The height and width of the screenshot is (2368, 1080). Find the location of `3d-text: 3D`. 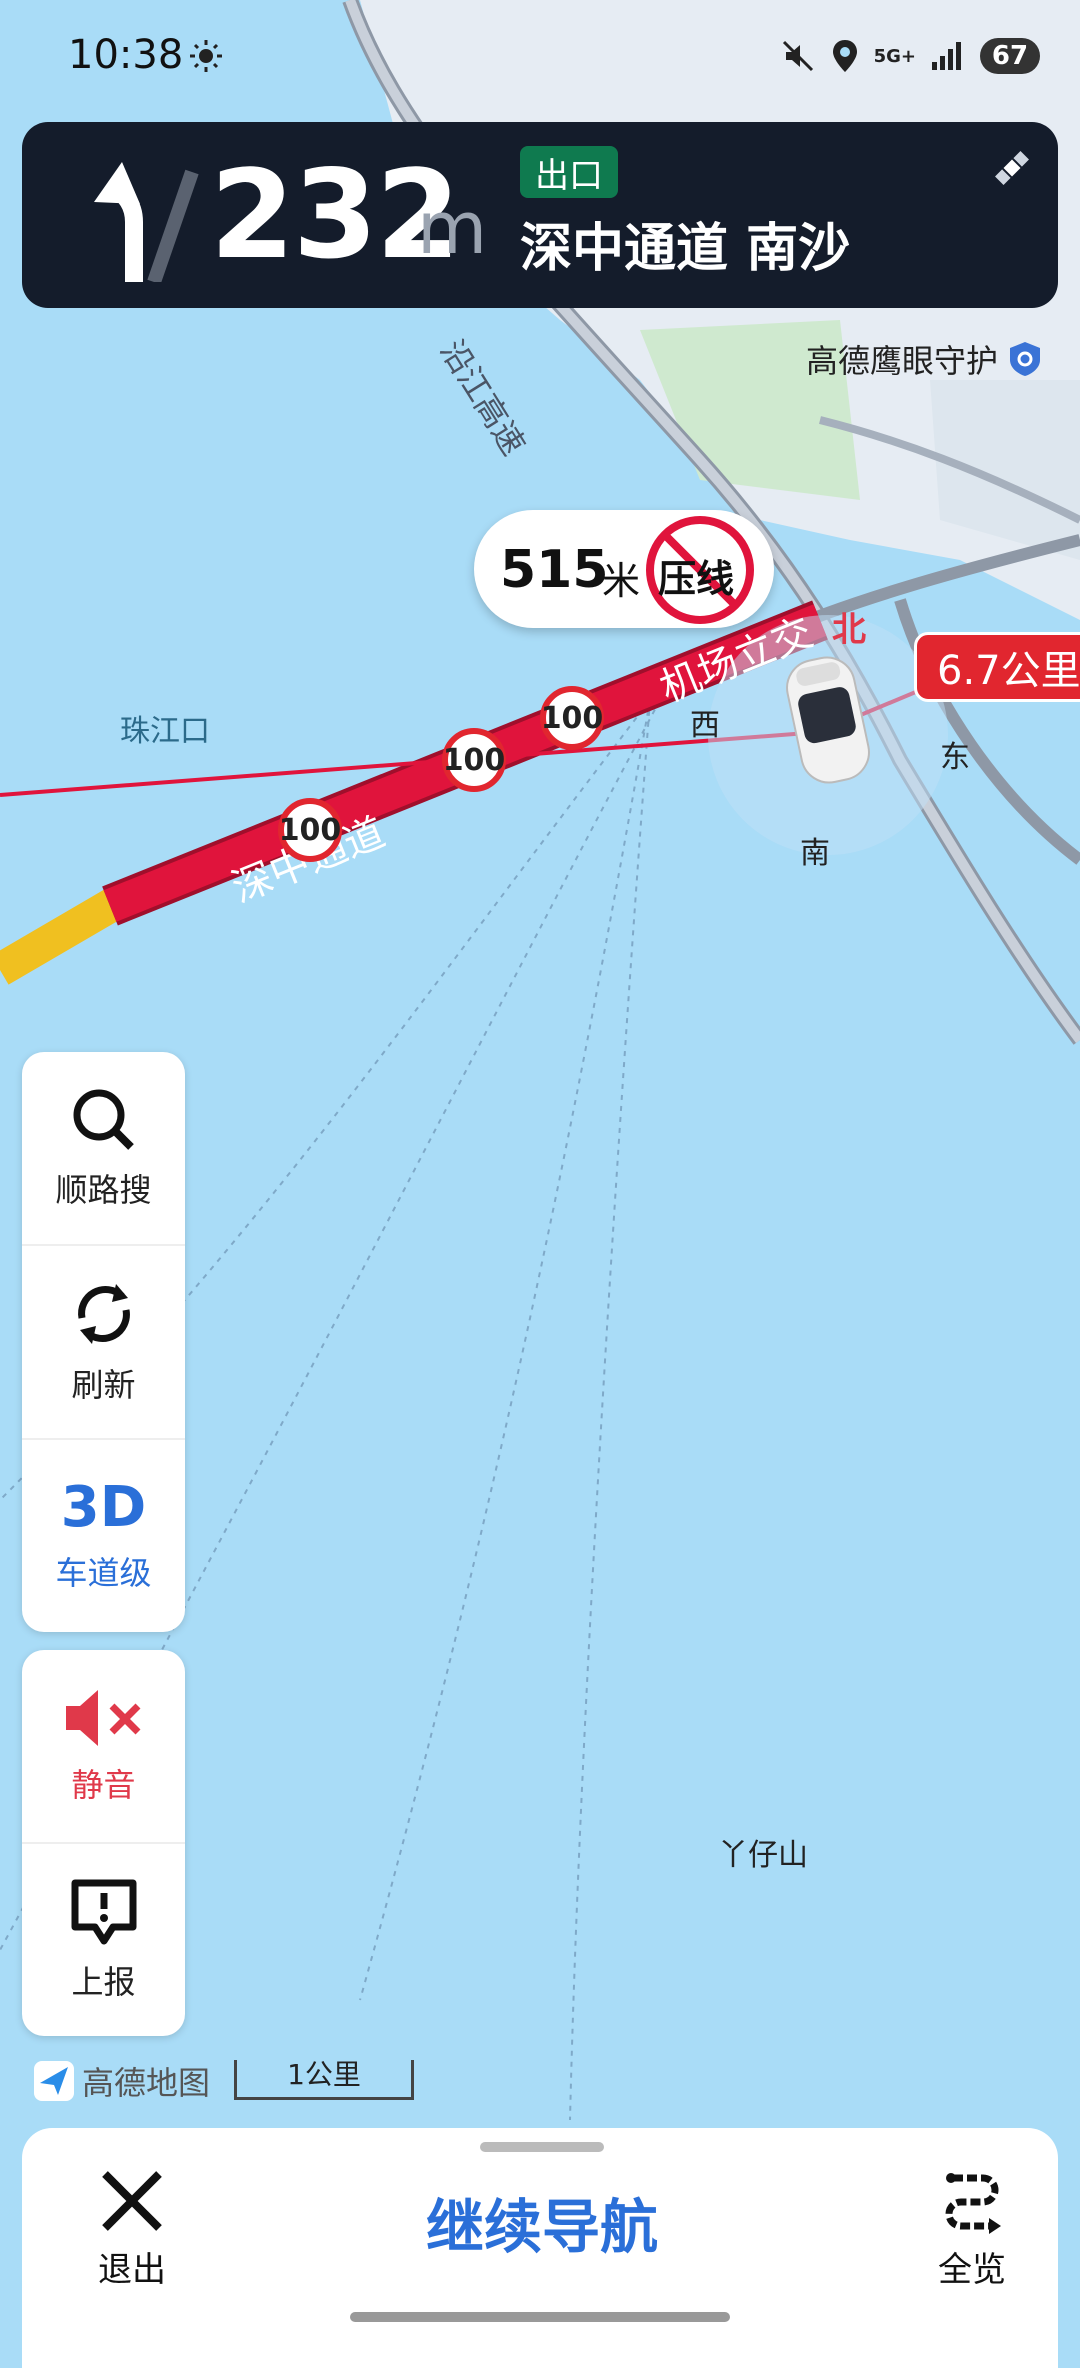

3d-text: 3D is located at coordinates (103, 1507).